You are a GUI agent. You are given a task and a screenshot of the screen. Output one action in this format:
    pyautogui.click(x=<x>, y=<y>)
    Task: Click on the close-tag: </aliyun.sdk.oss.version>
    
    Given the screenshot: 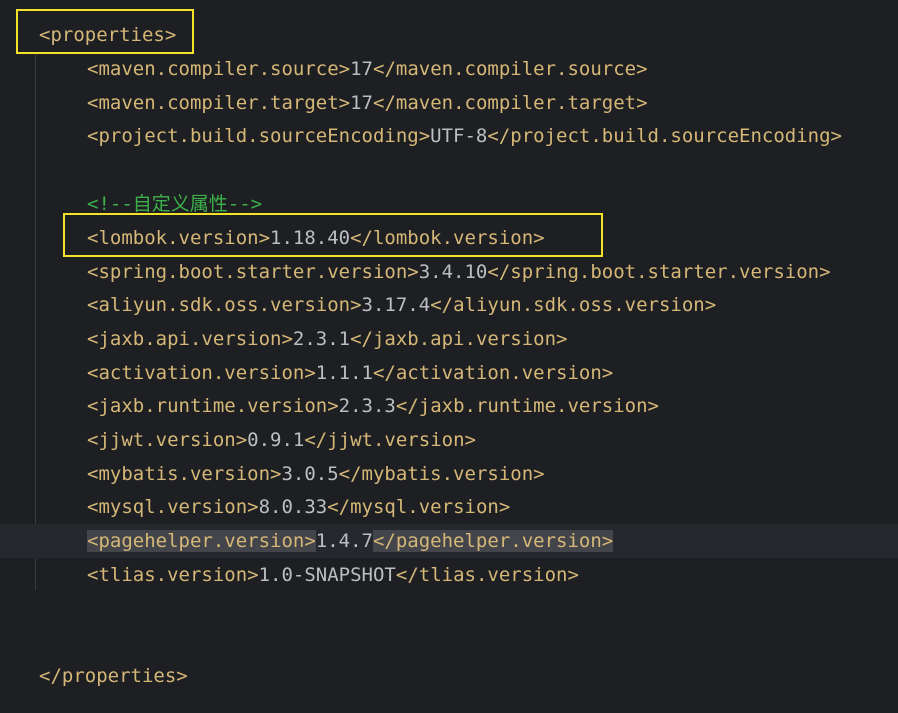 What is the action you would take?
    pyautogui.click(x=573, y=305)
    